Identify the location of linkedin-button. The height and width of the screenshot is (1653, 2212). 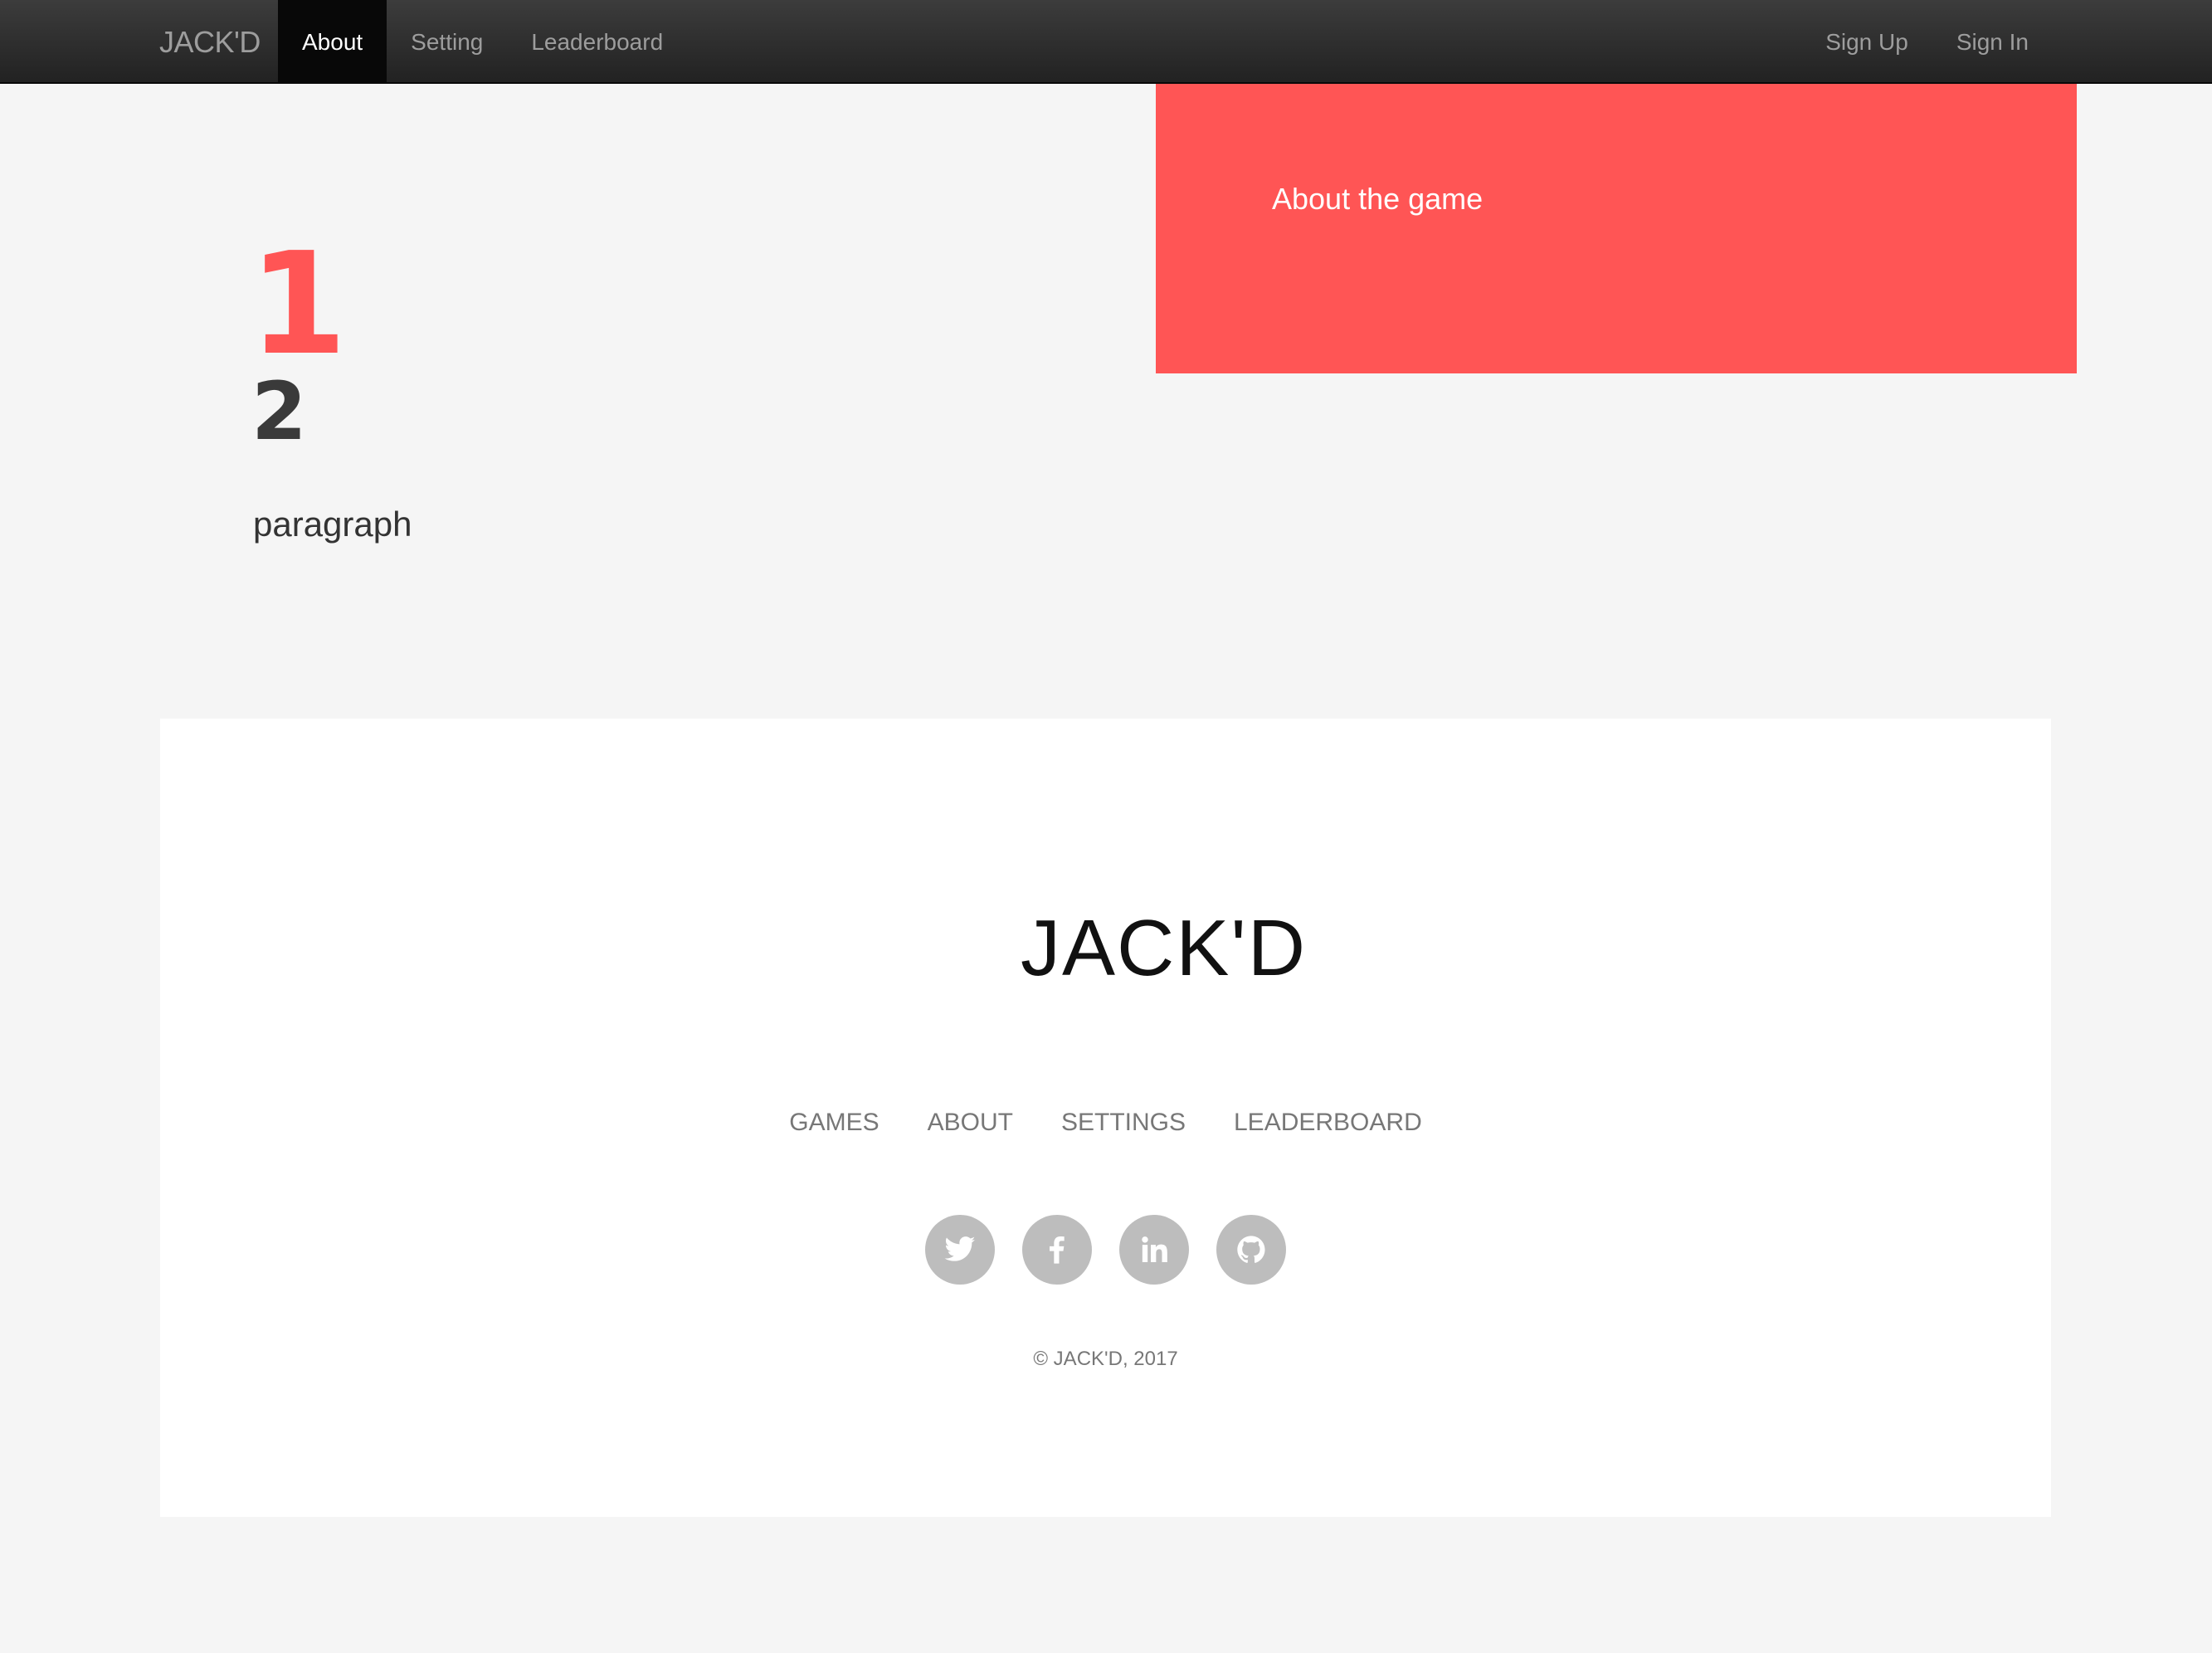
(1154, 1250).